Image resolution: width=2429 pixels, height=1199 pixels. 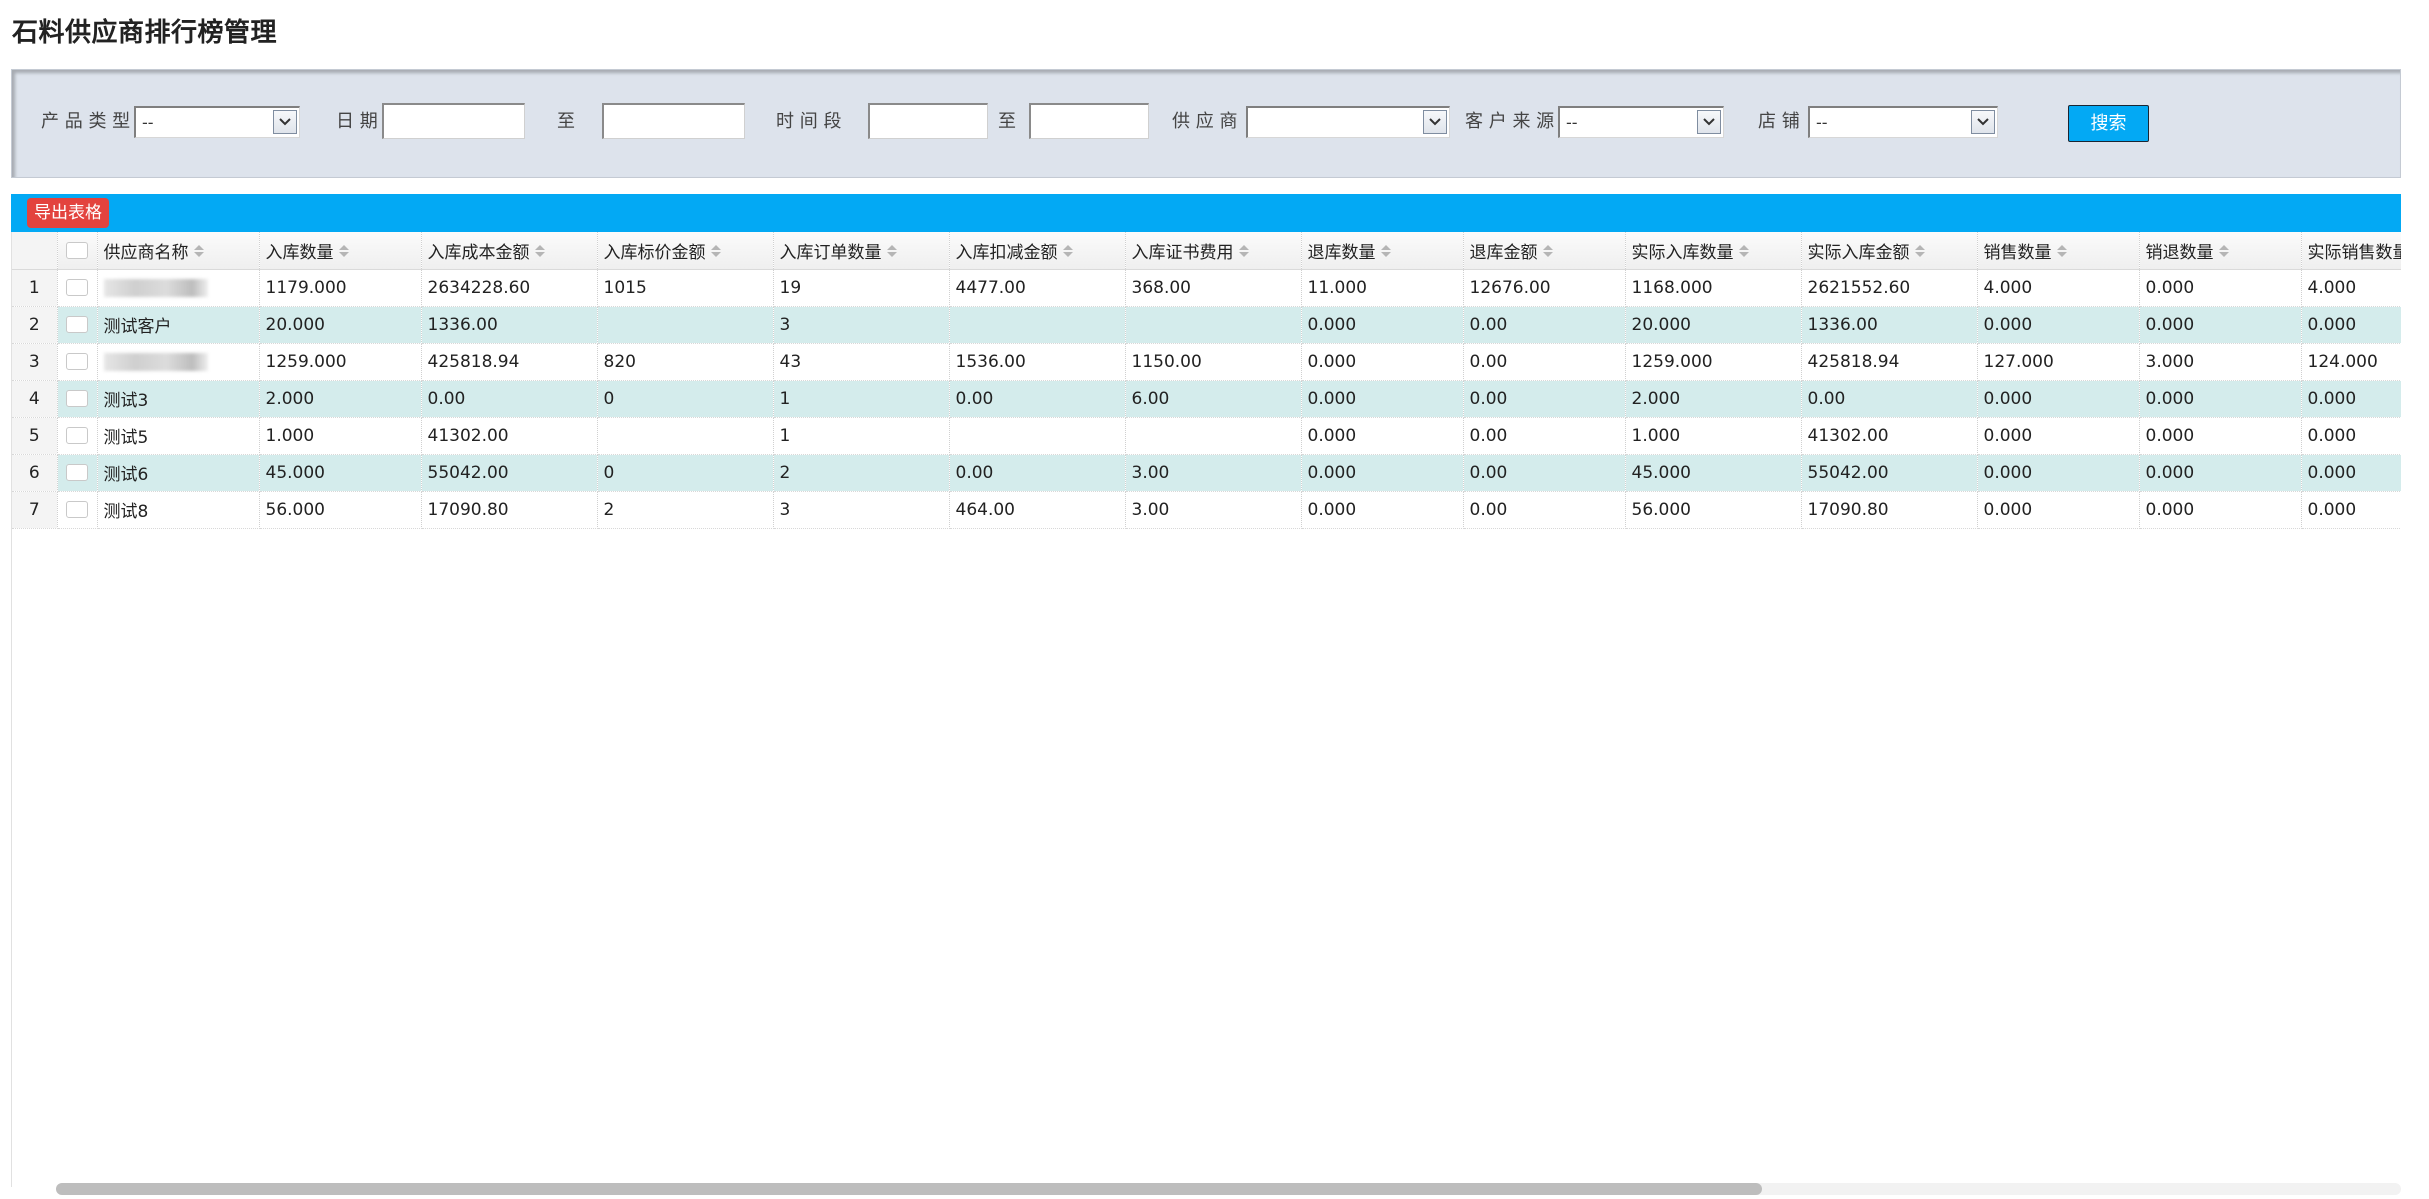 I want to click on column-header-label: 实际入库金额, so click(x=1858, y=252).